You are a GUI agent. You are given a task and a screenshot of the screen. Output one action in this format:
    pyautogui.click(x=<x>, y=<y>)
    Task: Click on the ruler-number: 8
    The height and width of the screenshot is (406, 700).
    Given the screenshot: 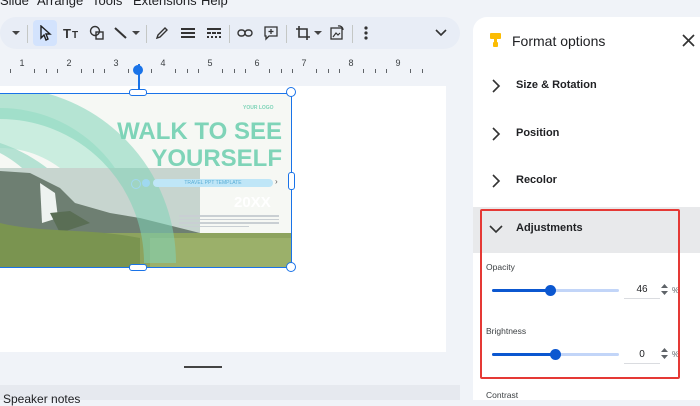 What is the action you would take?
    pyautogui.click(x=351, y=63)
    